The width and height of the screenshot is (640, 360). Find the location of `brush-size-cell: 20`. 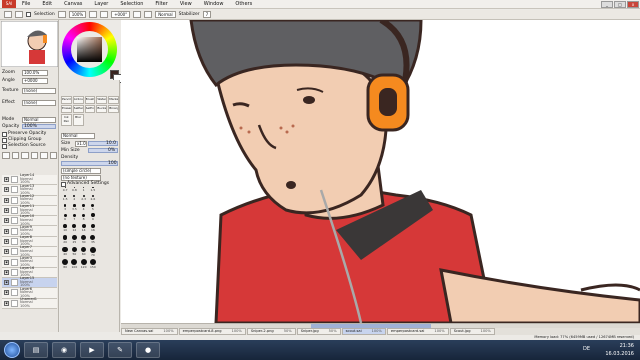

brush-size-cell: 20 is located at coordinates (65, 239).